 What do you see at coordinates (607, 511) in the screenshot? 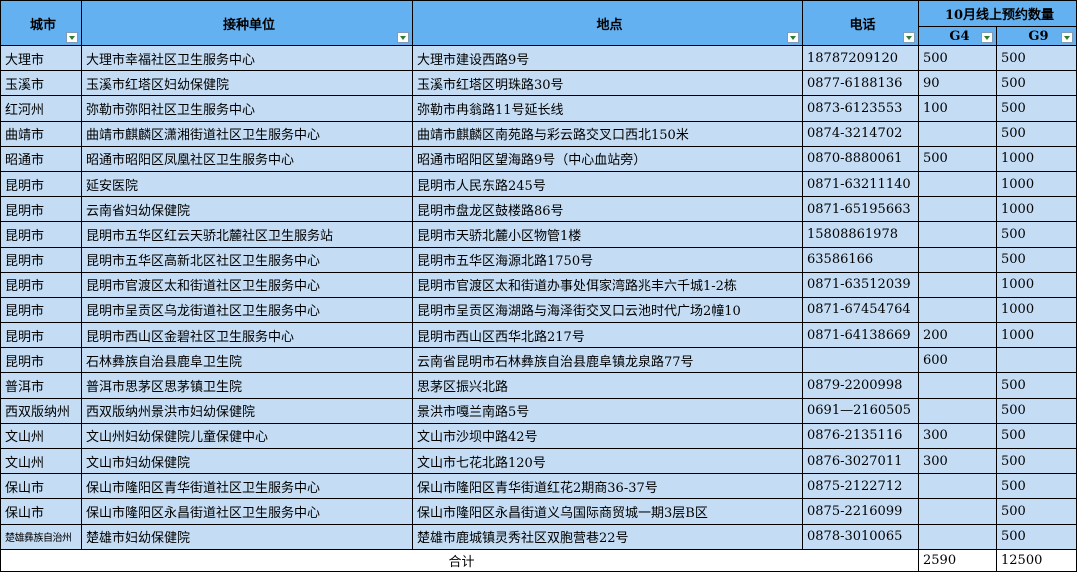
I see `cell-address: 保山市隆阳区永昌街道义乌国际商贸城一期3层B区` at bounding box center [607, 511].